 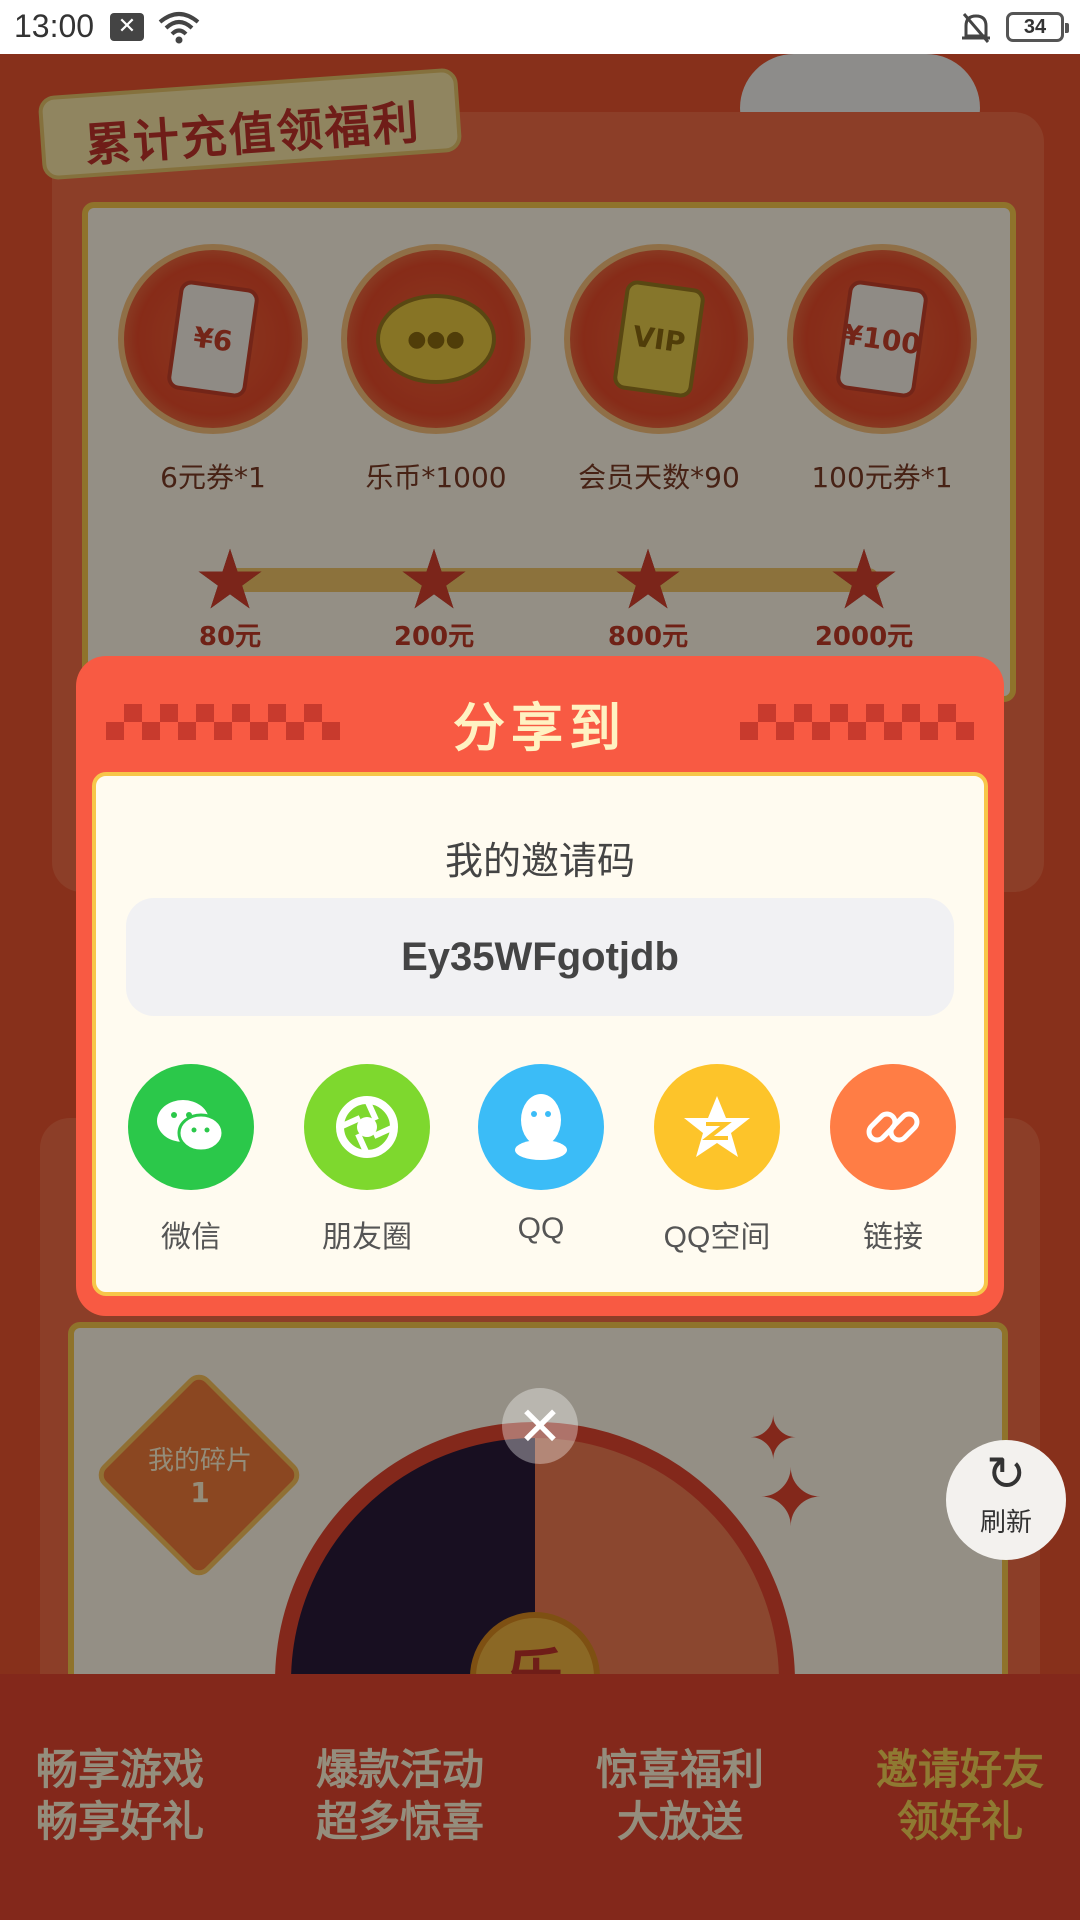 What do you see at coordinates (893, 1127) in the screenshot?
I see `link-icon` at bounding box center [893, 1127].